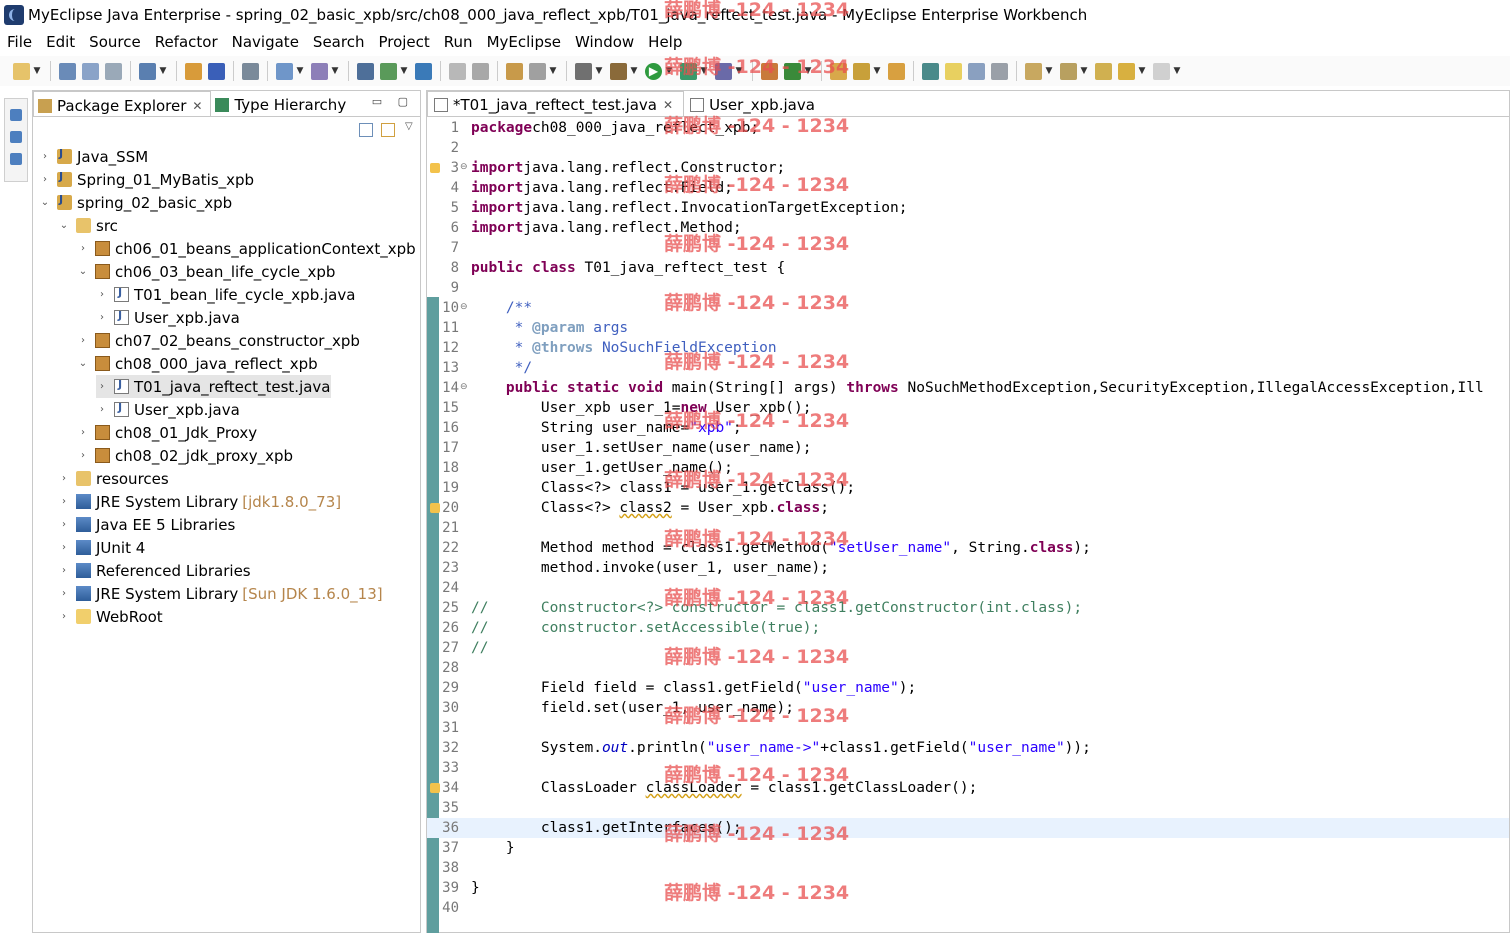 Image resolution: width=1510 pixels, height=933 pixels. I want to click on debug-icon, so click(618, 71).